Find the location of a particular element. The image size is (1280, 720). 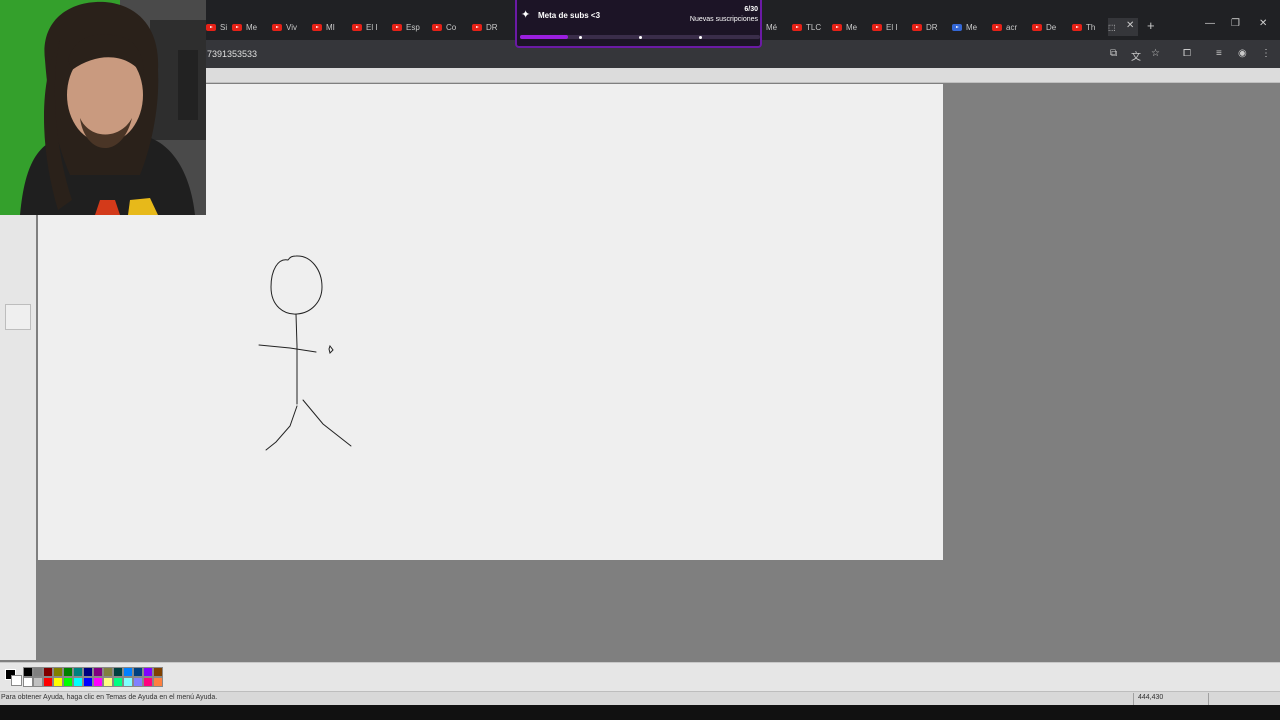

streamer-webcam-image is located at coordinates (103, 107).